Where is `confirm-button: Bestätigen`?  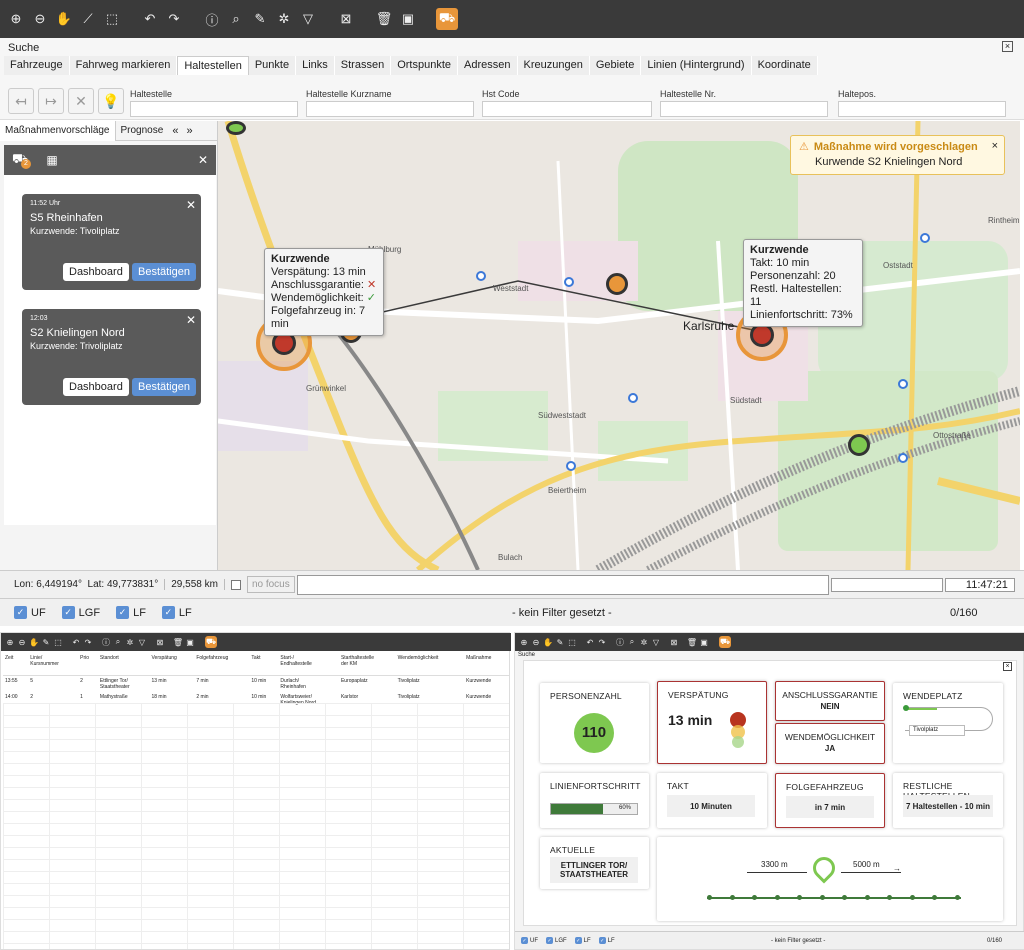
confirm-button: Bestätigen is located at coordinates (164, 272).